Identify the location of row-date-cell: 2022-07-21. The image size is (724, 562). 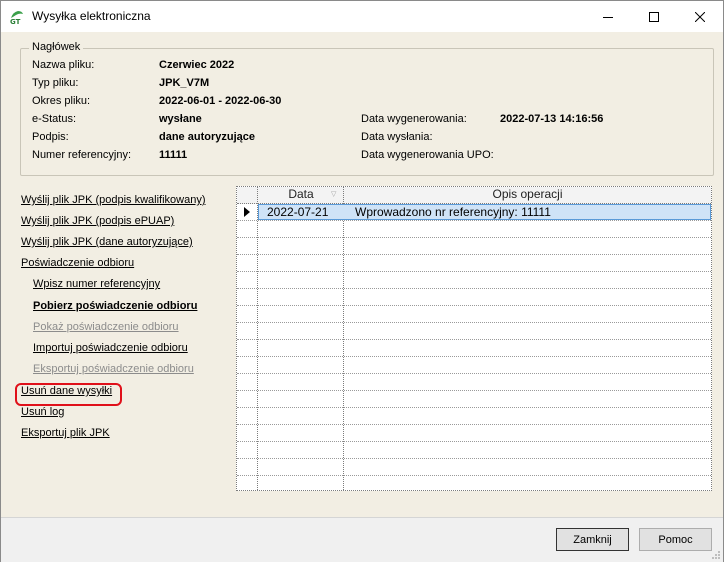
(297, 212).